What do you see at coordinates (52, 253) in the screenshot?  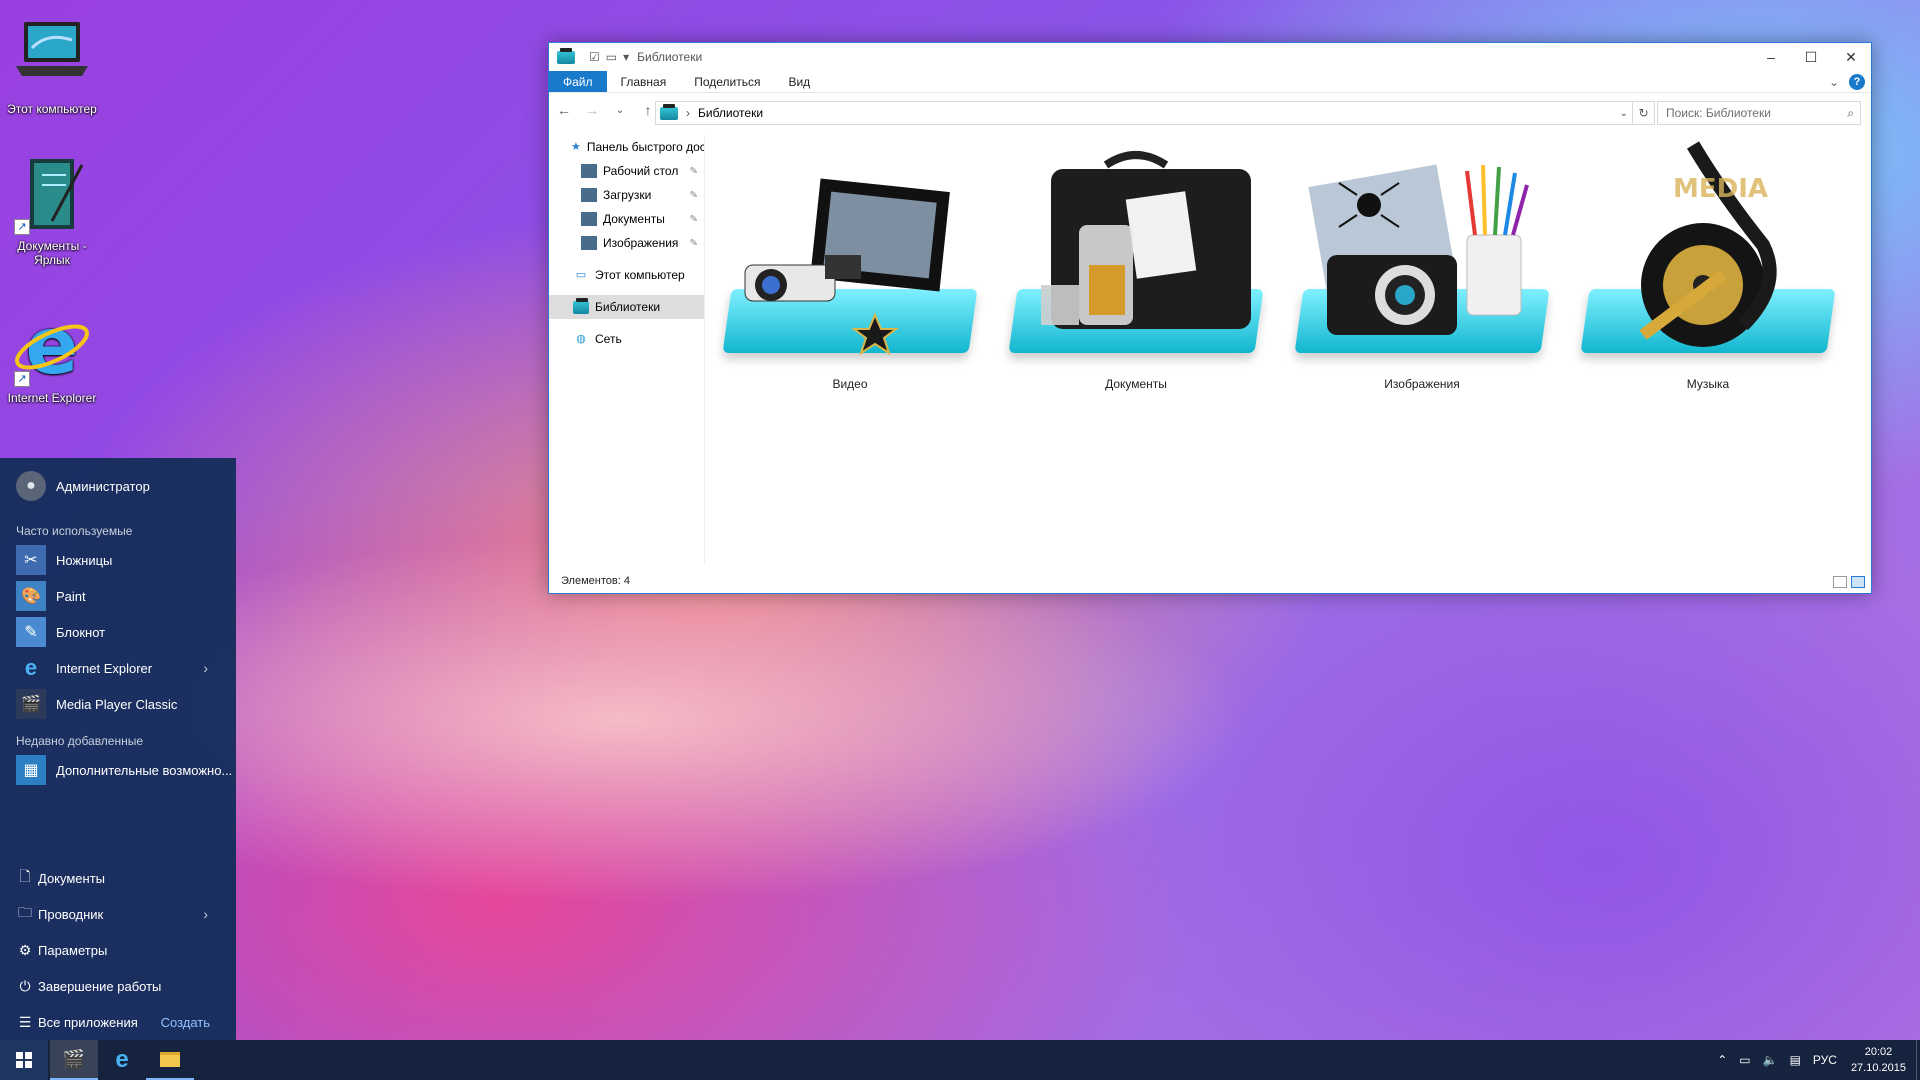 I see `desktop-icon-label: Документы - Ярлык` at bounding box center [52, 253].